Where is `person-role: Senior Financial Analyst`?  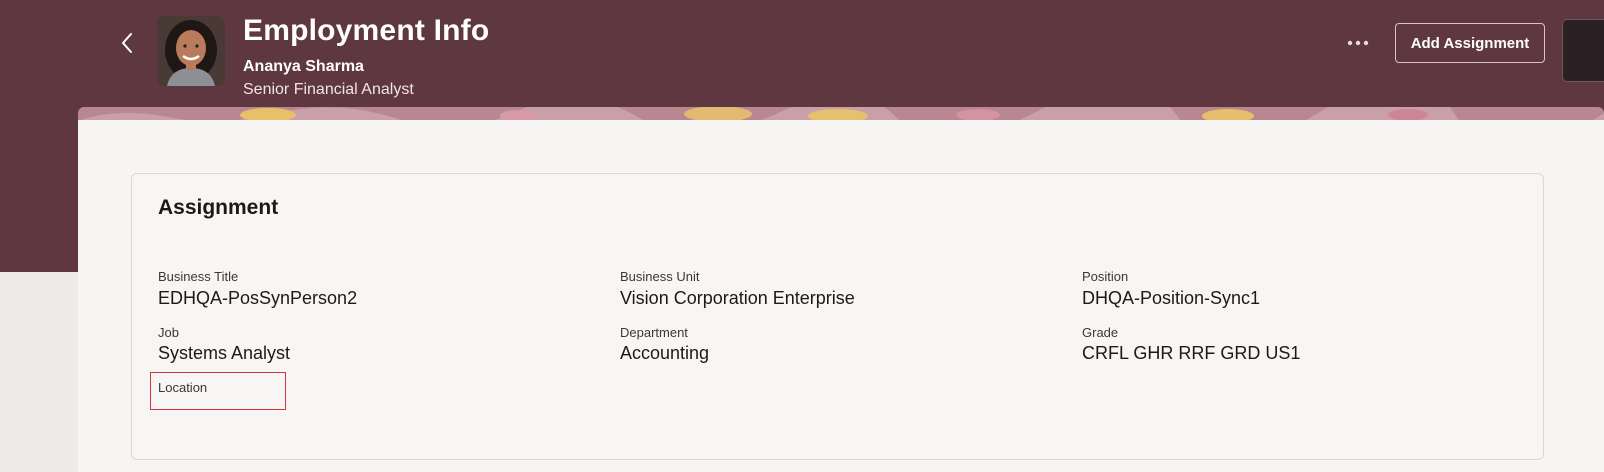 person-role: Senior Financial Analyst is located at coordinates (328, 89).